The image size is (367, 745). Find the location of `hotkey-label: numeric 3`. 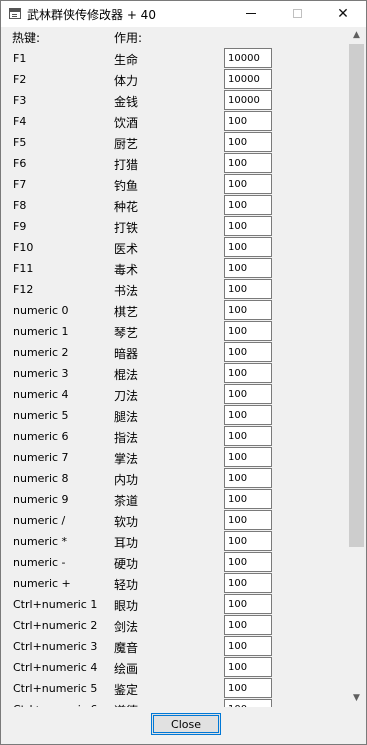

hotkey-label: numeric 3 is located at coordinates (41, 373).